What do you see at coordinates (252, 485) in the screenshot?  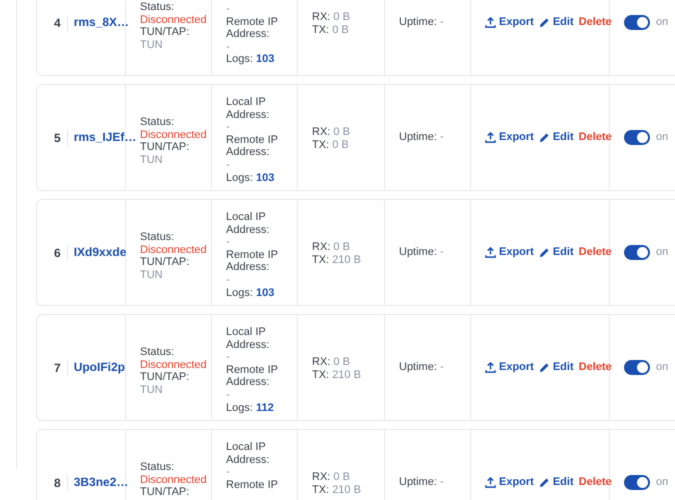 I see `remote-ip-label: Remote IP` at bounding box center [252, 485].